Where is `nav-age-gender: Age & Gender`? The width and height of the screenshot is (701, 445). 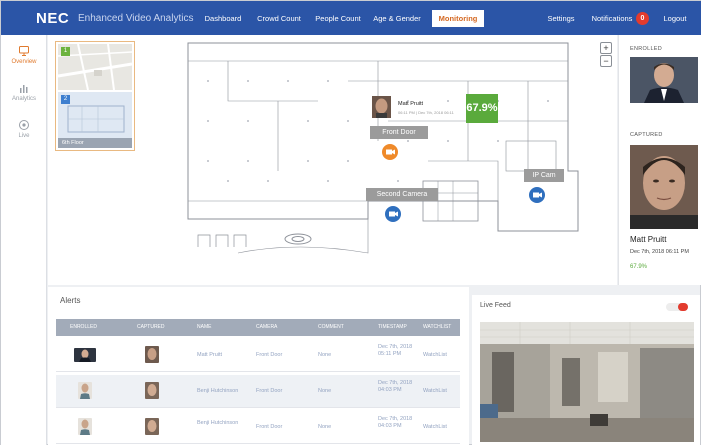 nav-age-gender: Age & Gender is located at coordinates (397, 18).